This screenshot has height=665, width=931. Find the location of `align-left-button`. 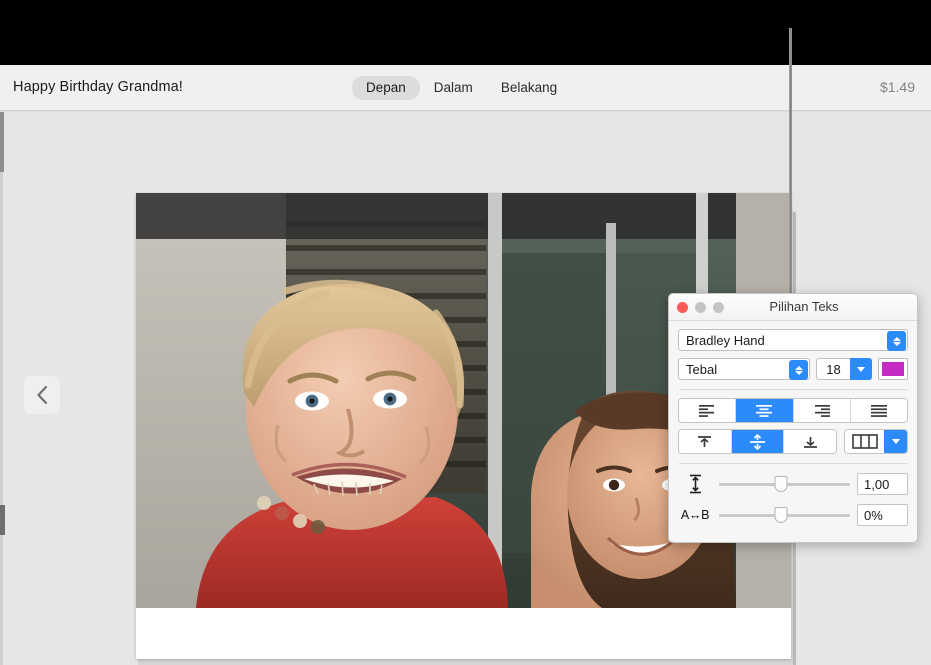

align-left-button is located at coordinates (708, 410).